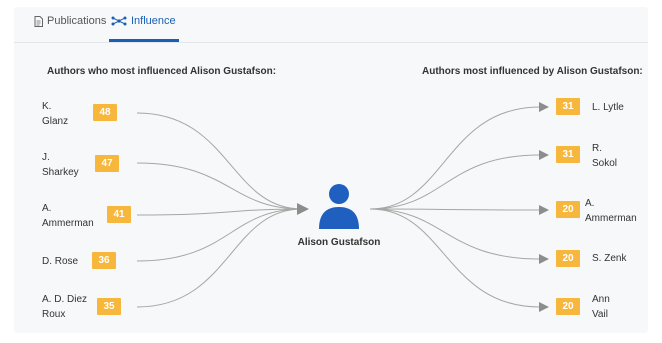 Image resolution: width=662 pixels, height=343 pixels. What do you see at coordinates (47, 208) in the screenshot?
I see `left-author-3-line1: A.` at bounding box center [47, 208].